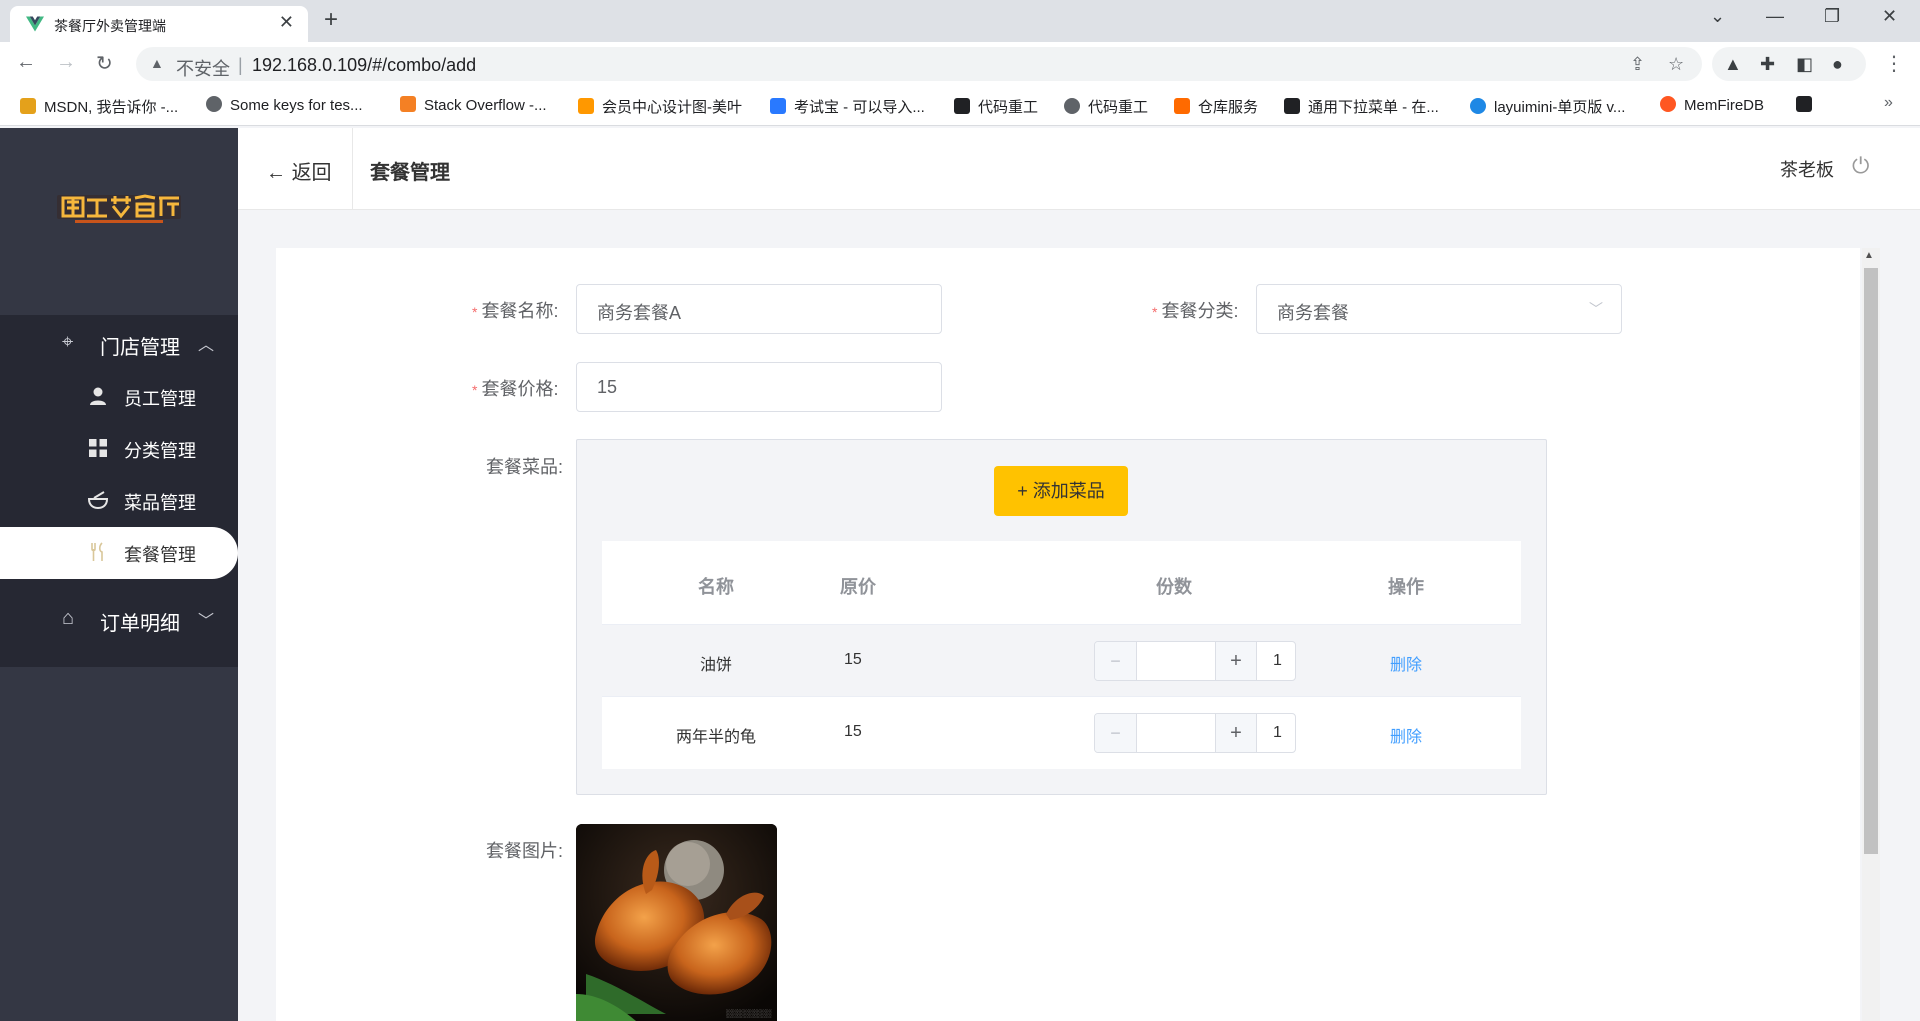 Image resolution: width=1920 pixels, height=1021 pixels. What do you see at coordinates (279, 173) in the screenshot?
I see `arrow-left-icon: ←` at bounding box center [279, 173].